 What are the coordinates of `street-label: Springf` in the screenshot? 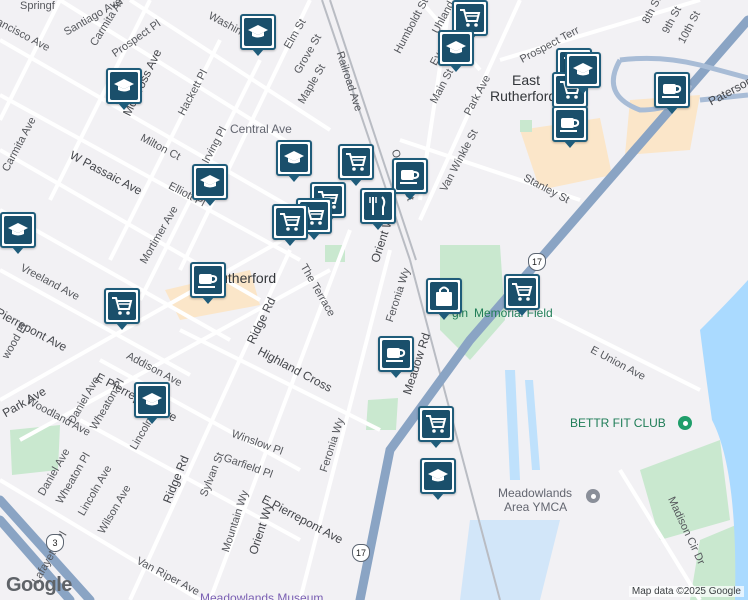 It's located at (37, 6).